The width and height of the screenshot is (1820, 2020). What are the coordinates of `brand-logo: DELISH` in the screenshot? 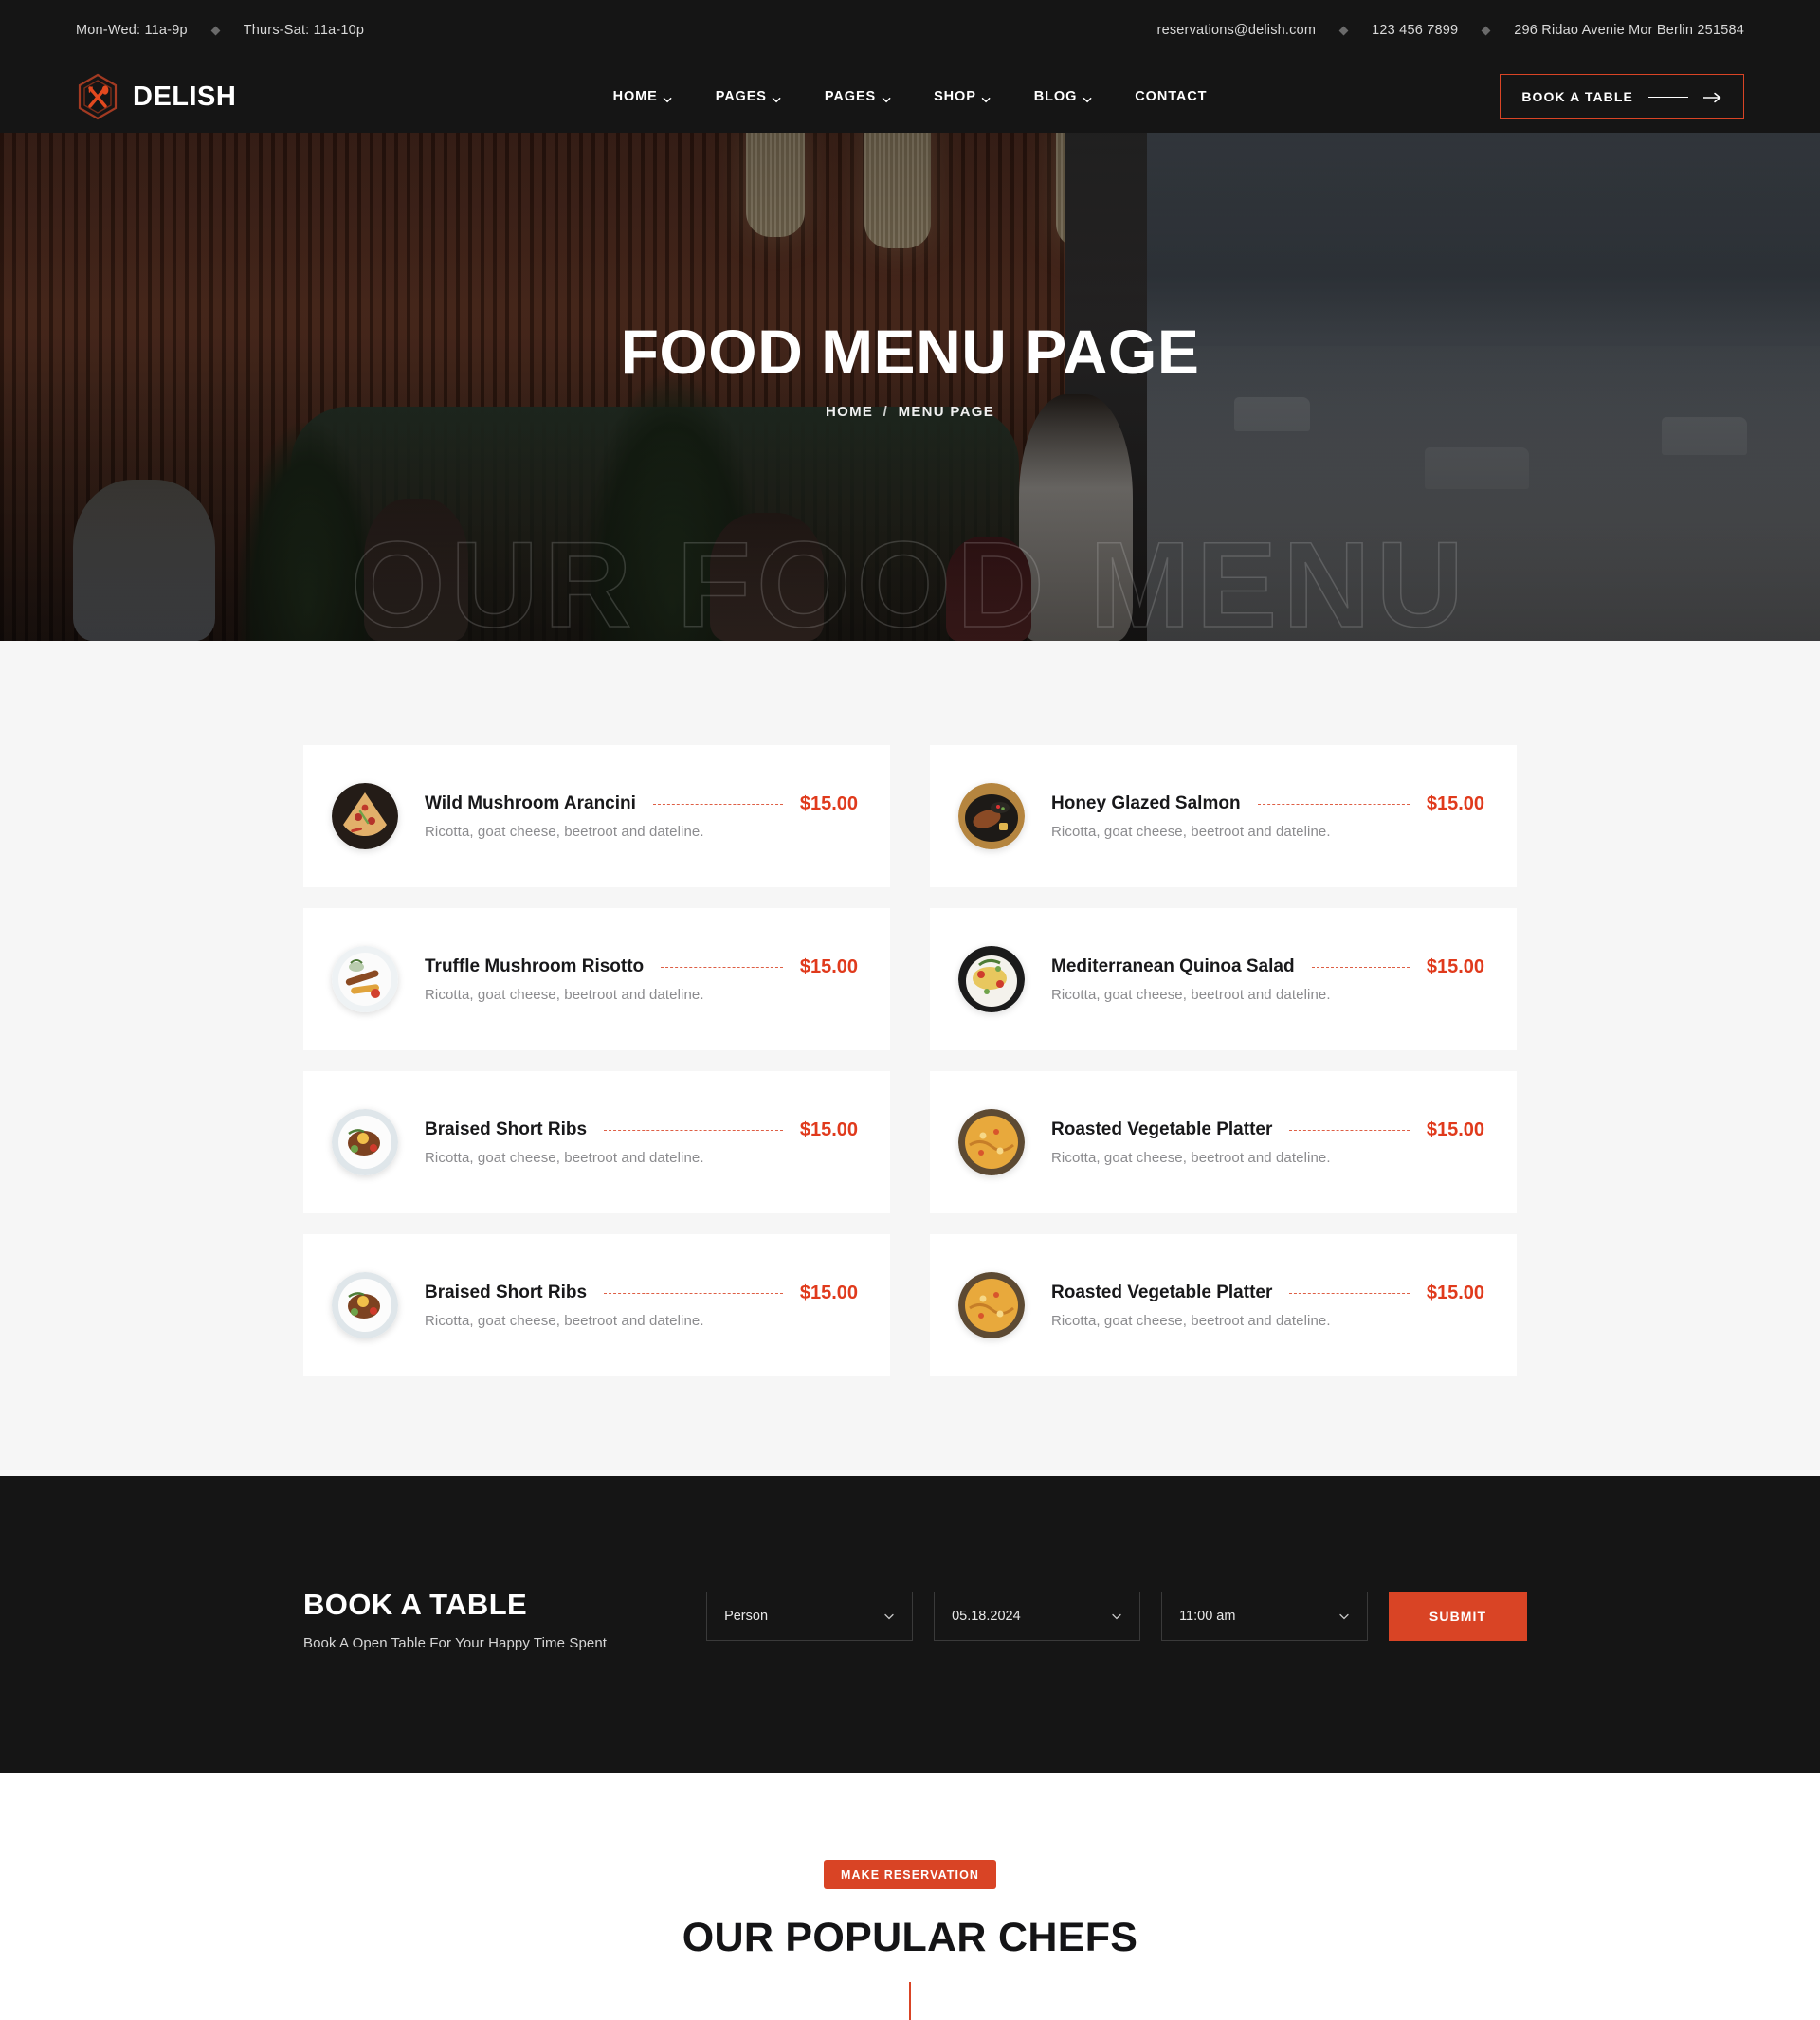 It's located at (156, 97).